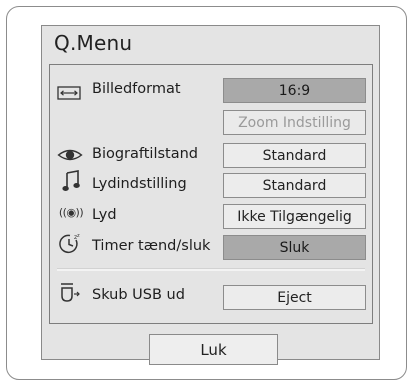 The height and width of the screenshot is (385, 415). What do you see at coordinates (78, 236) in the screenshot?
I see `svg-text: z` at bounding box center [78, 236].